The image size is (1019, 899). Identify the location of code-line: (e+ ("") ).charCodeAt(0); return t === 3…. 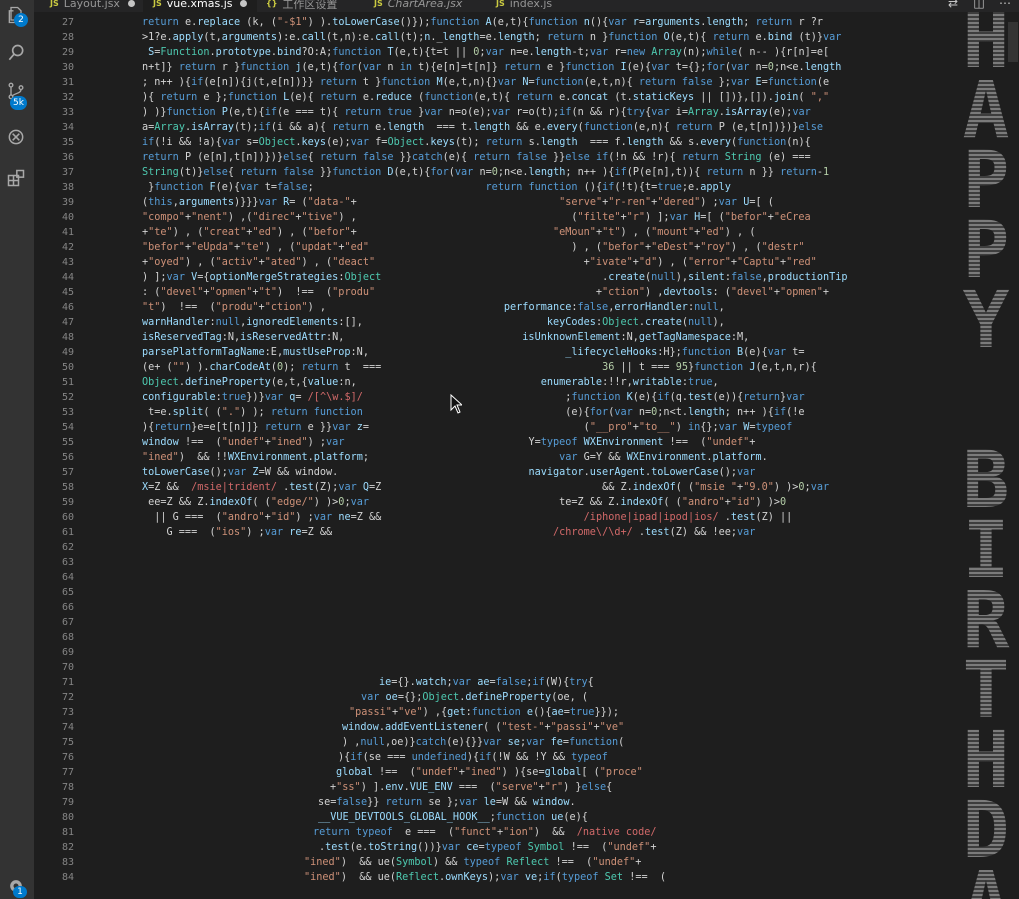
(479, 367).